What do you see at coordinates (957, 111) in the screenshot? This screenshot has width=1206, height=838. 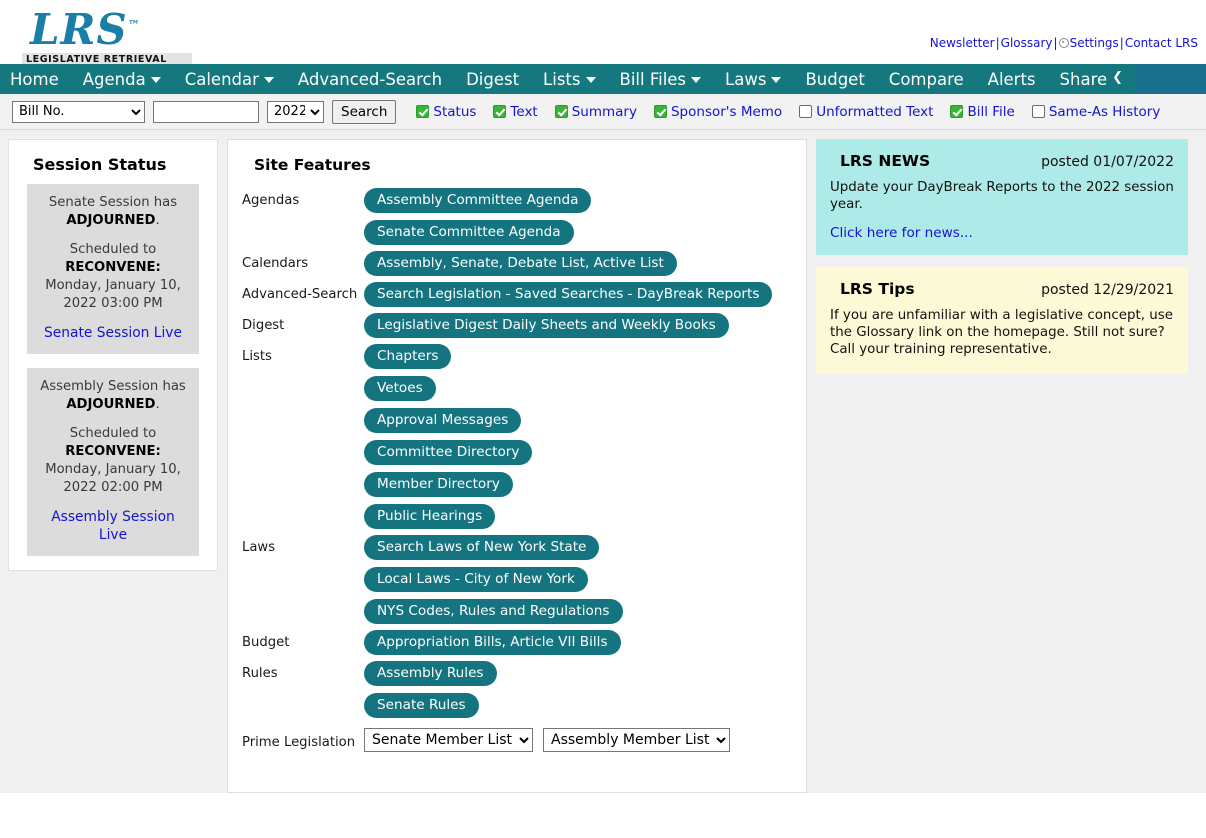 I see `checkbox-bill-file-box` at bounding box center [957, 111].